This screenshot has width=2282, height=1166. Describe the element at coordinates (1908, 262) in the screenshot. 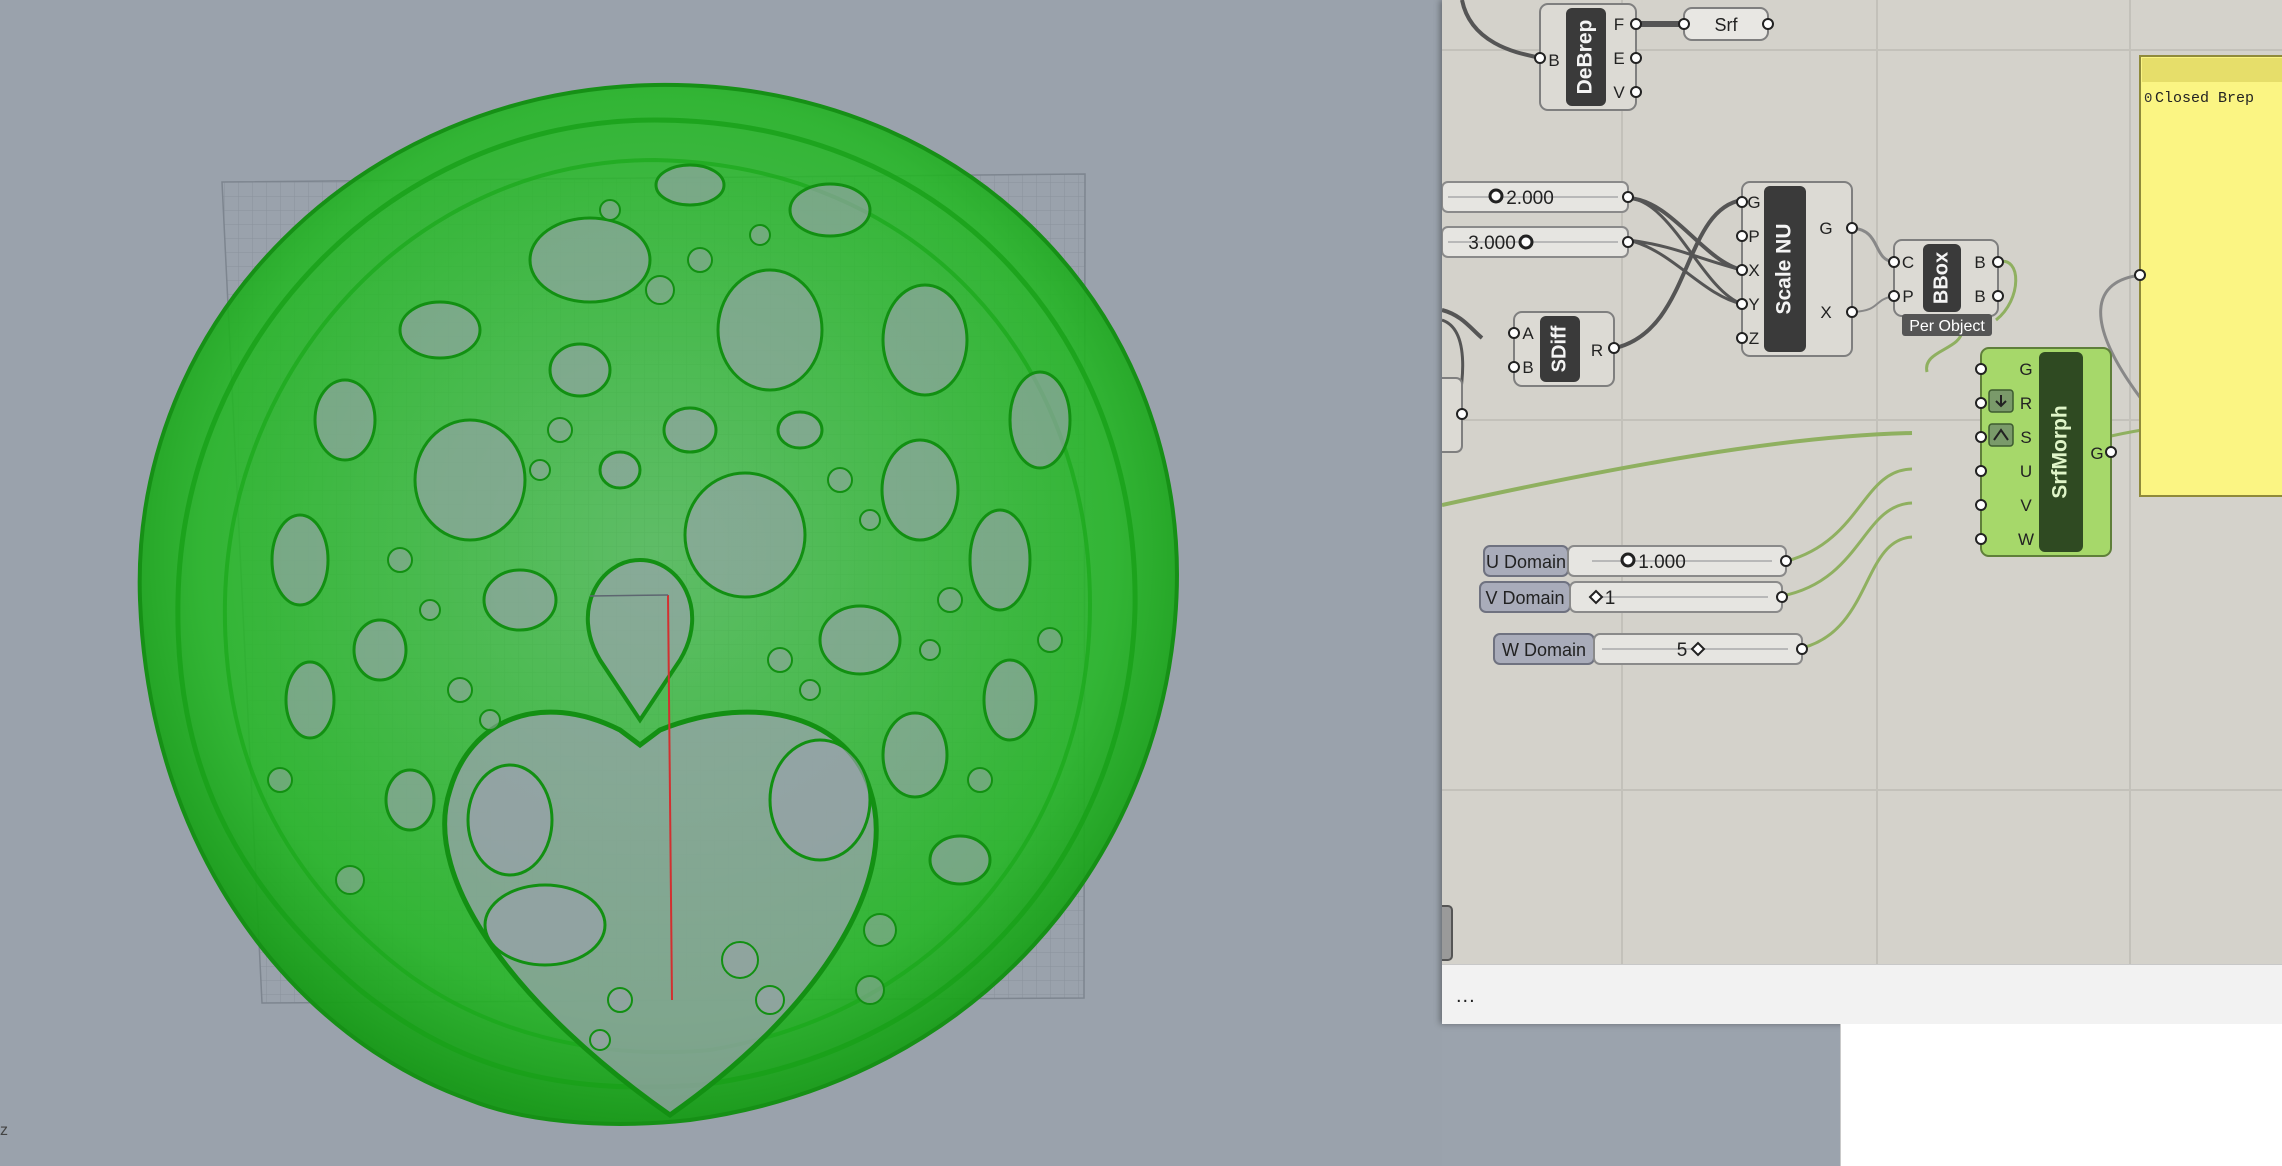

I see `bbox-input-c: C` at that location.